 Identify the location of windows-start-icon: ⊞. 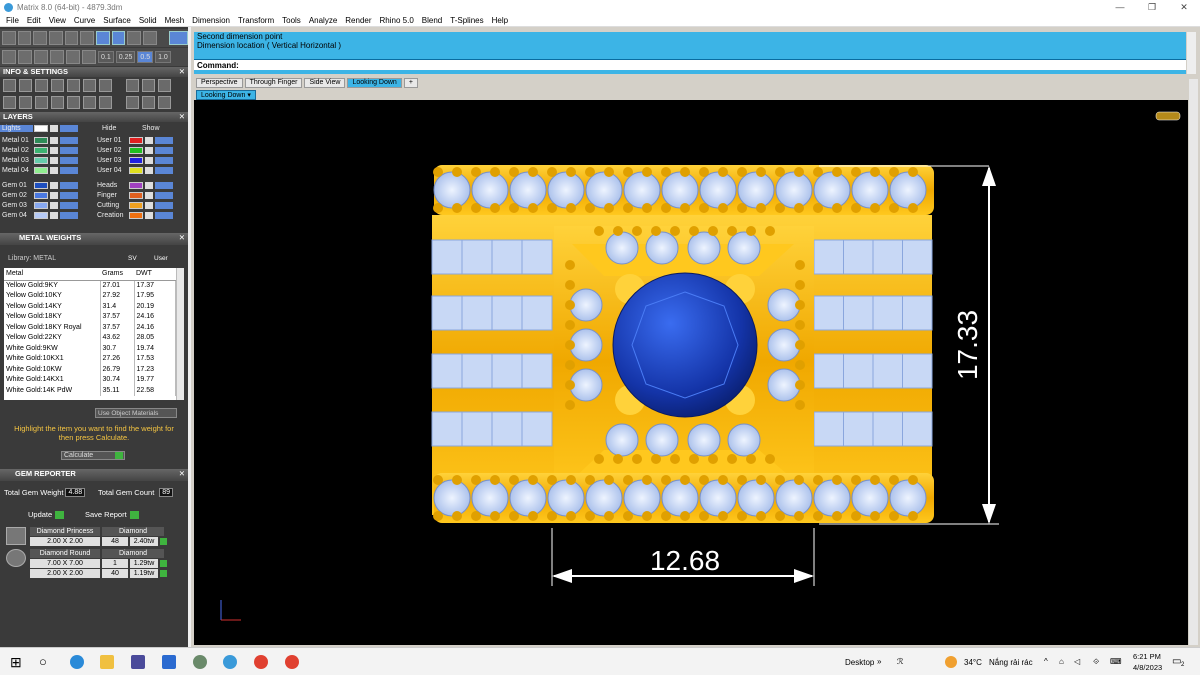
(16, 662).